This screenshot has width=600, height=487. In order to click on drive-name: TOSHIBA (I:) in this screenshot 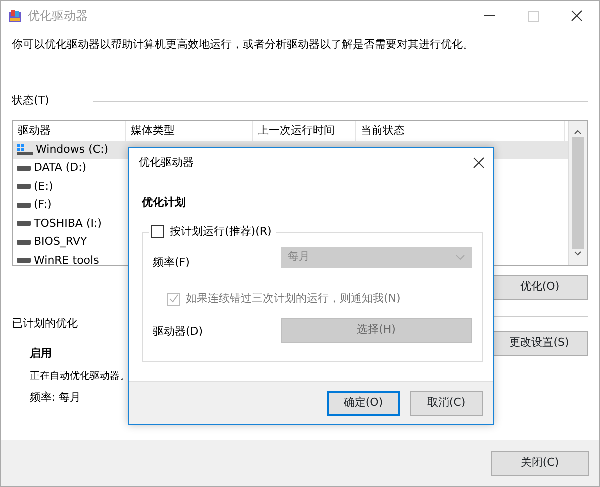, I will do `click(68, 224)`.